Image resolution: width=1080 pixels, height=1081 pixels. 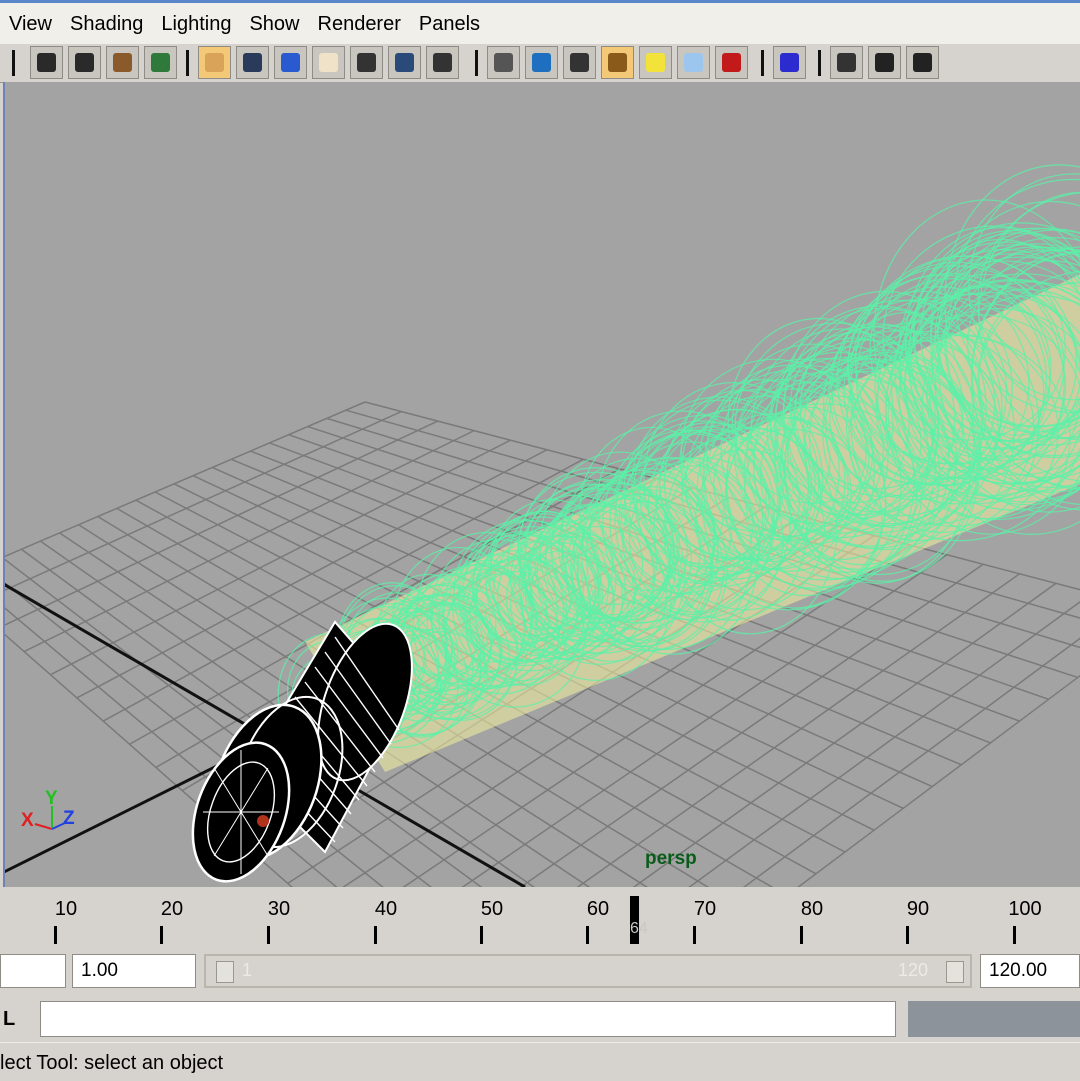 I want to click on bookmark-icon, so click(x=122, y=62).